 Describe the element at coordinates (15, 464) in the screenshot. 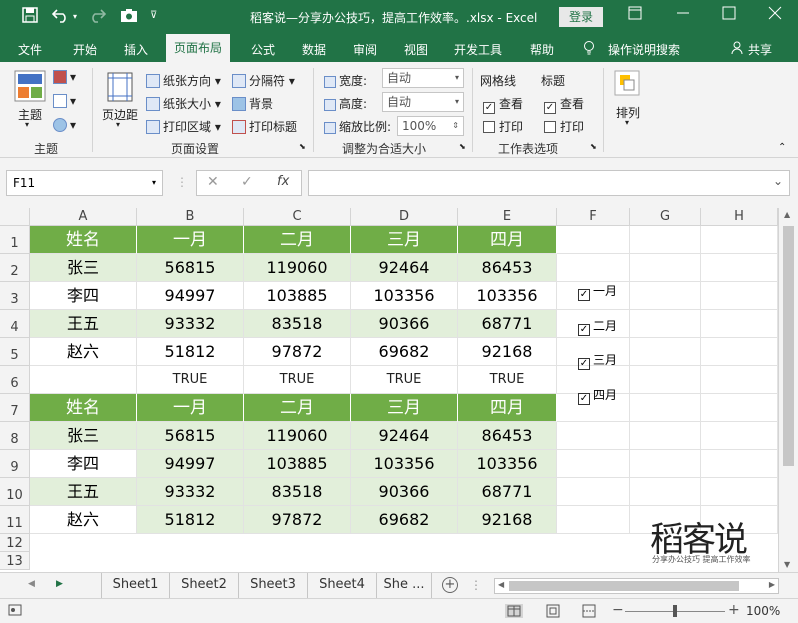

I see `row-header: 9` at that location.